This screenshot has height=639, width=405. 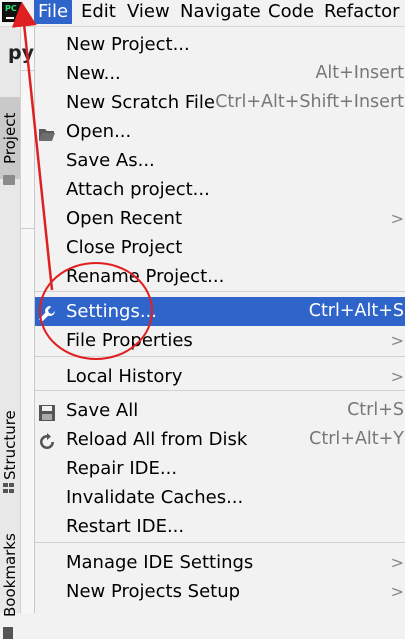 What do you see at coordinates (47, 411) in the screenshot?
I see `save-icon` at bounding box center [47, 411].